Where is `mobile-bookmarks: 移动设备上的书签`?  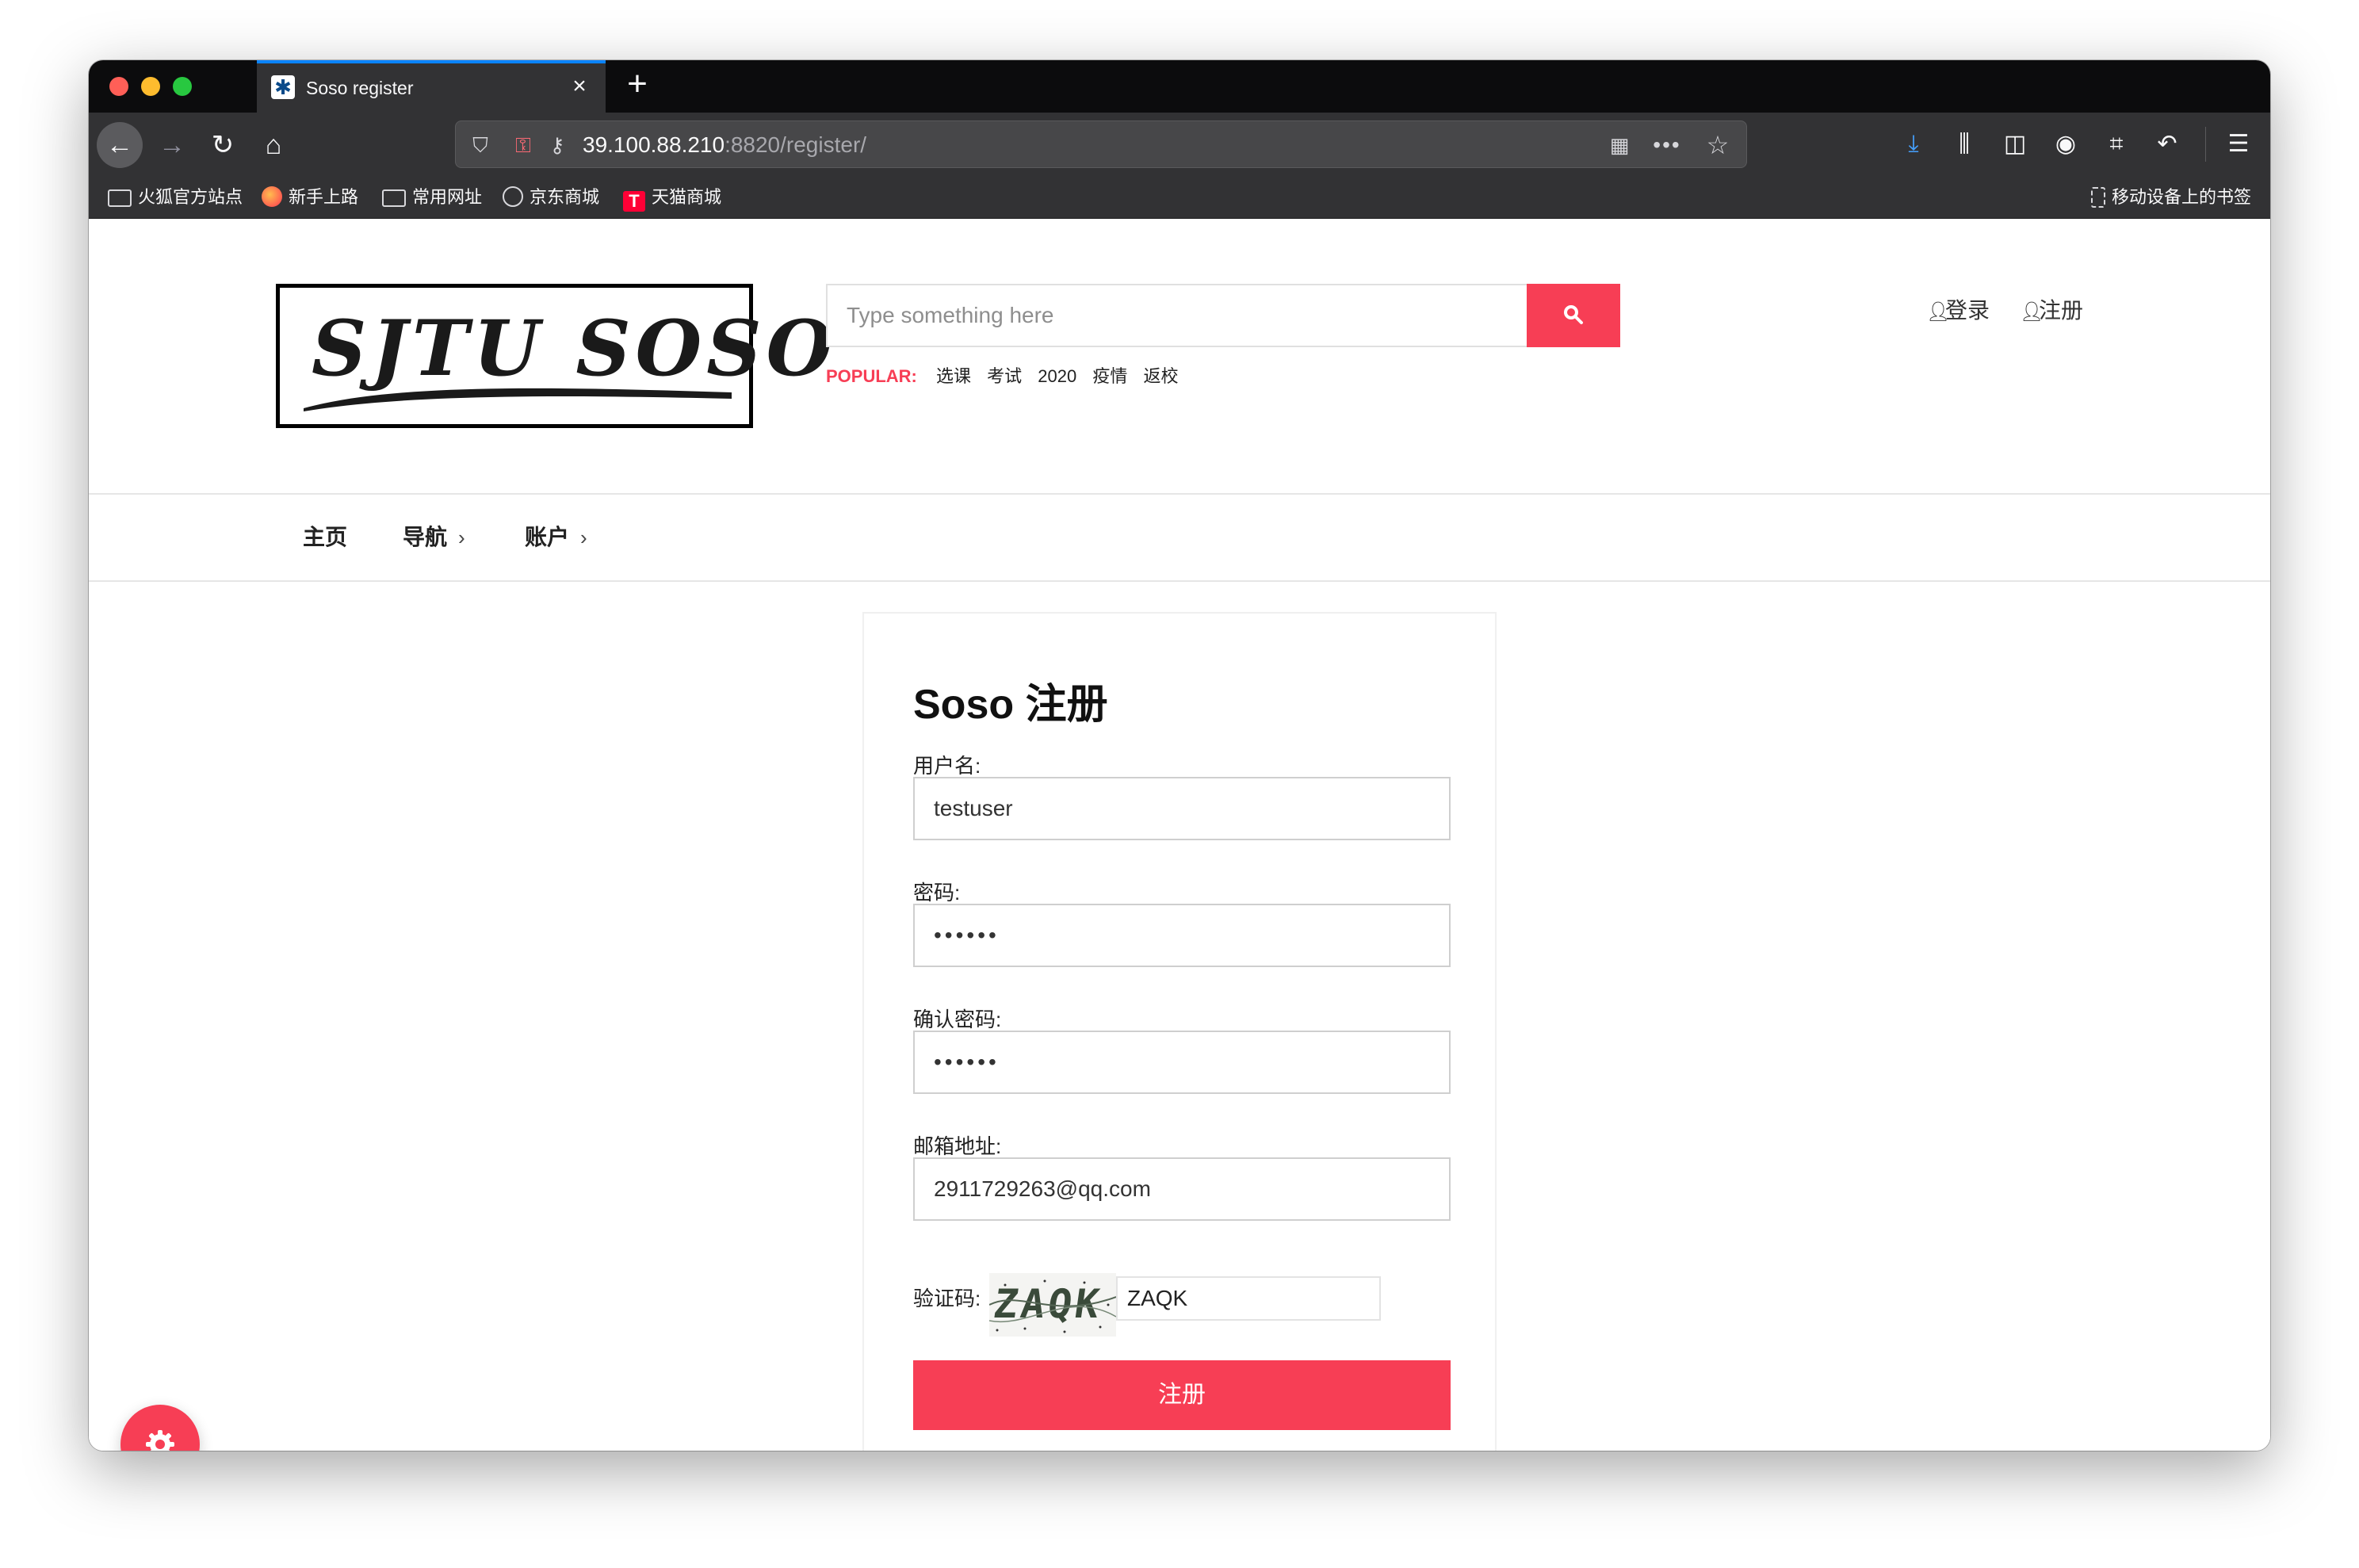
mobile-bookmarks: 移动设备上的书签 is located at coordinates (2170, 197).